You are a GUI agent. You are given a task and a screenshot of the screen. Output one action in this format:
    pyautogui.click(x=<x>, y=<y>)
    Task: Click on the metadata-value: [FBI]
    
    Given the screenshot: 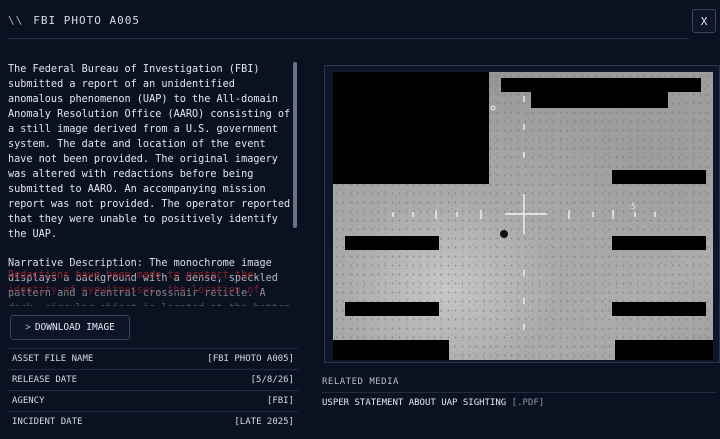 What is the action you would take?
    pyautogui.click(x=280, y=401)
    